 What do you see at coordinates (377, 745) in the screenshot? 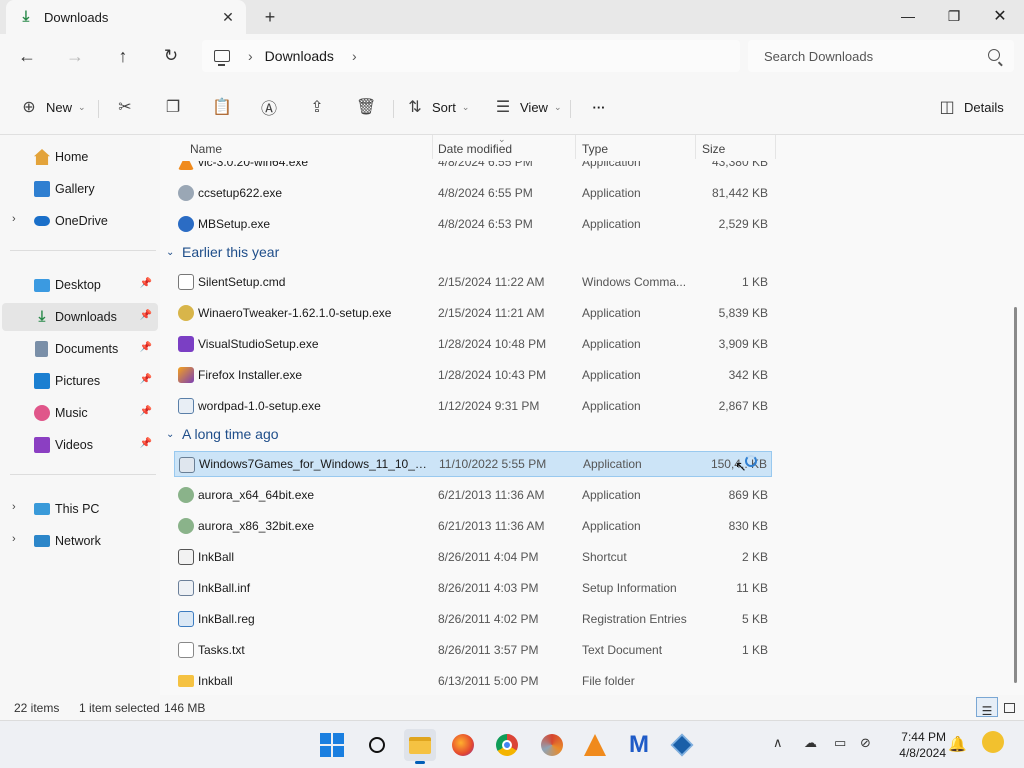
I see `search-taskbar-button` at bounding box center [377, 745].